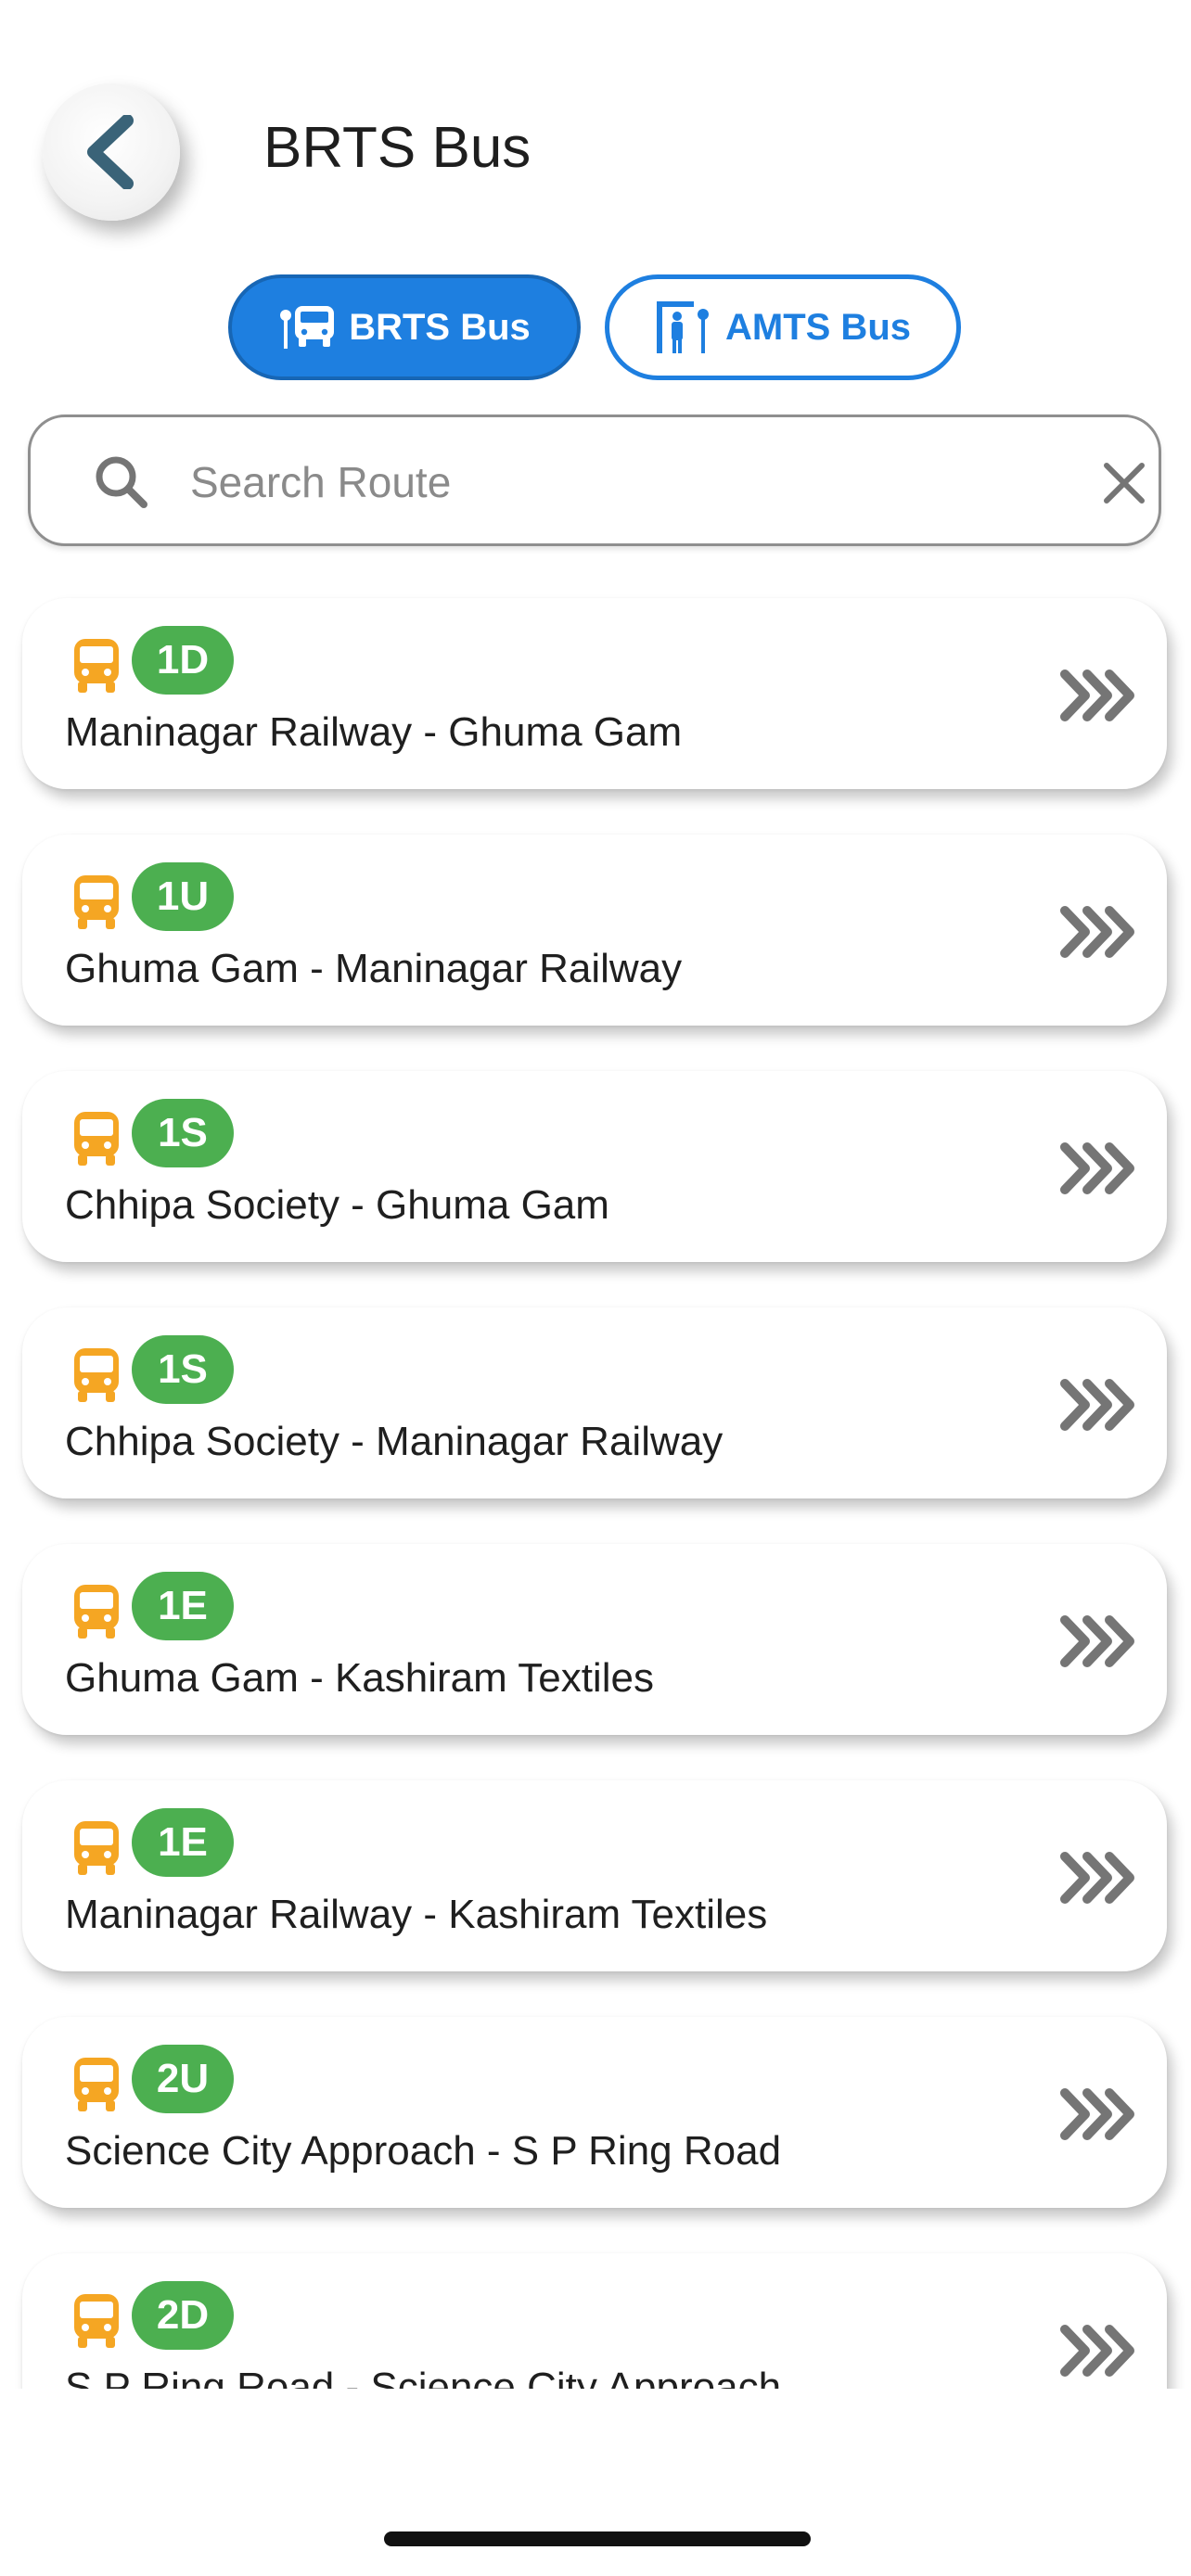 This screenshot has height=2576, width=1191. I want to click on tab-amts-bus: AMTS Bus, so click(783, 327).